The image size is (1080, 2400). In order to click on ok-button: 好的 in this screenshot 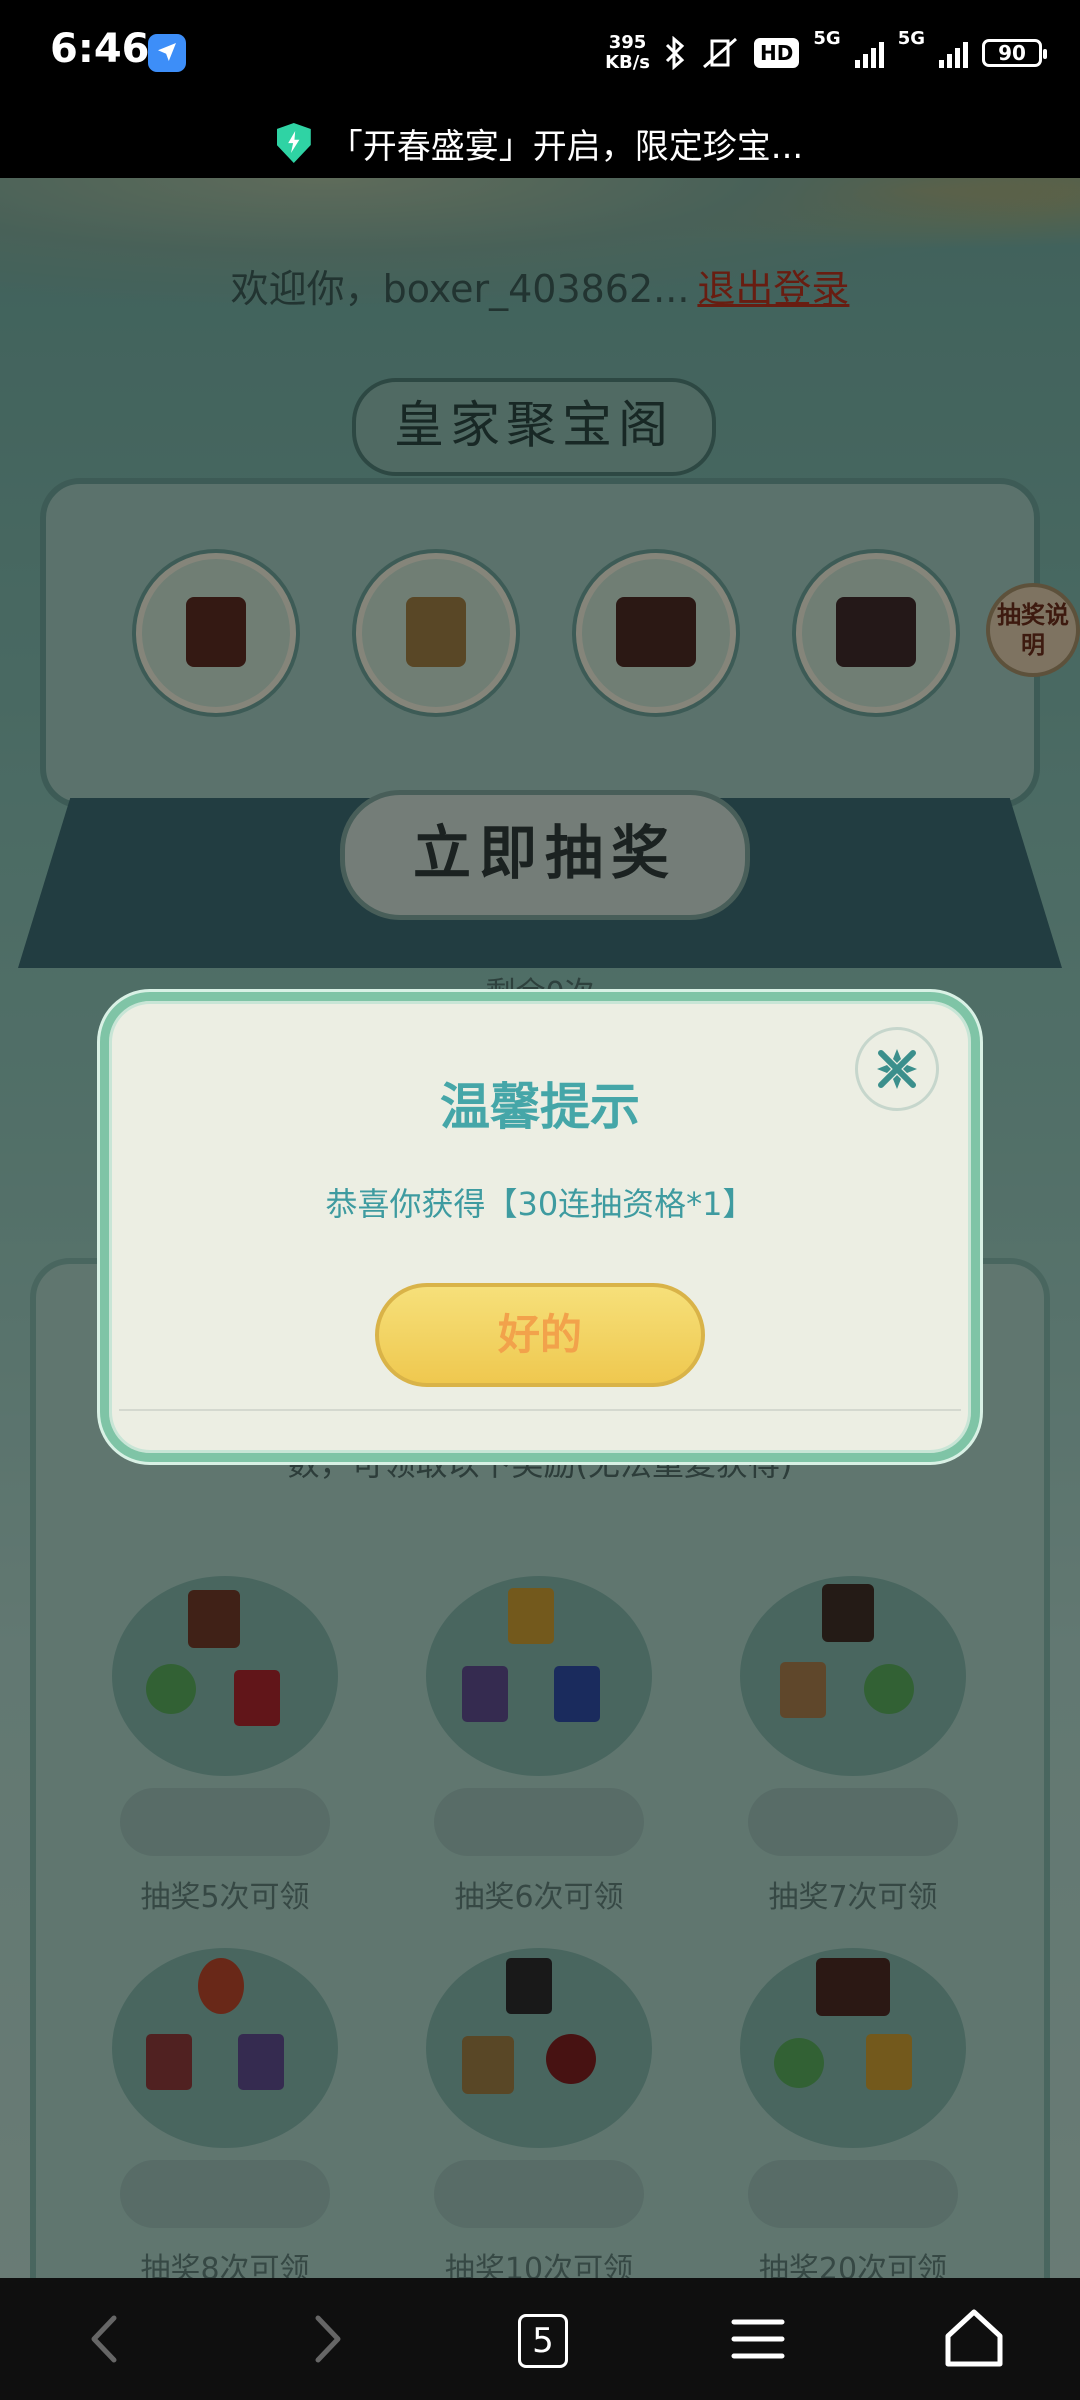, I will do `click(540, 1335)`.